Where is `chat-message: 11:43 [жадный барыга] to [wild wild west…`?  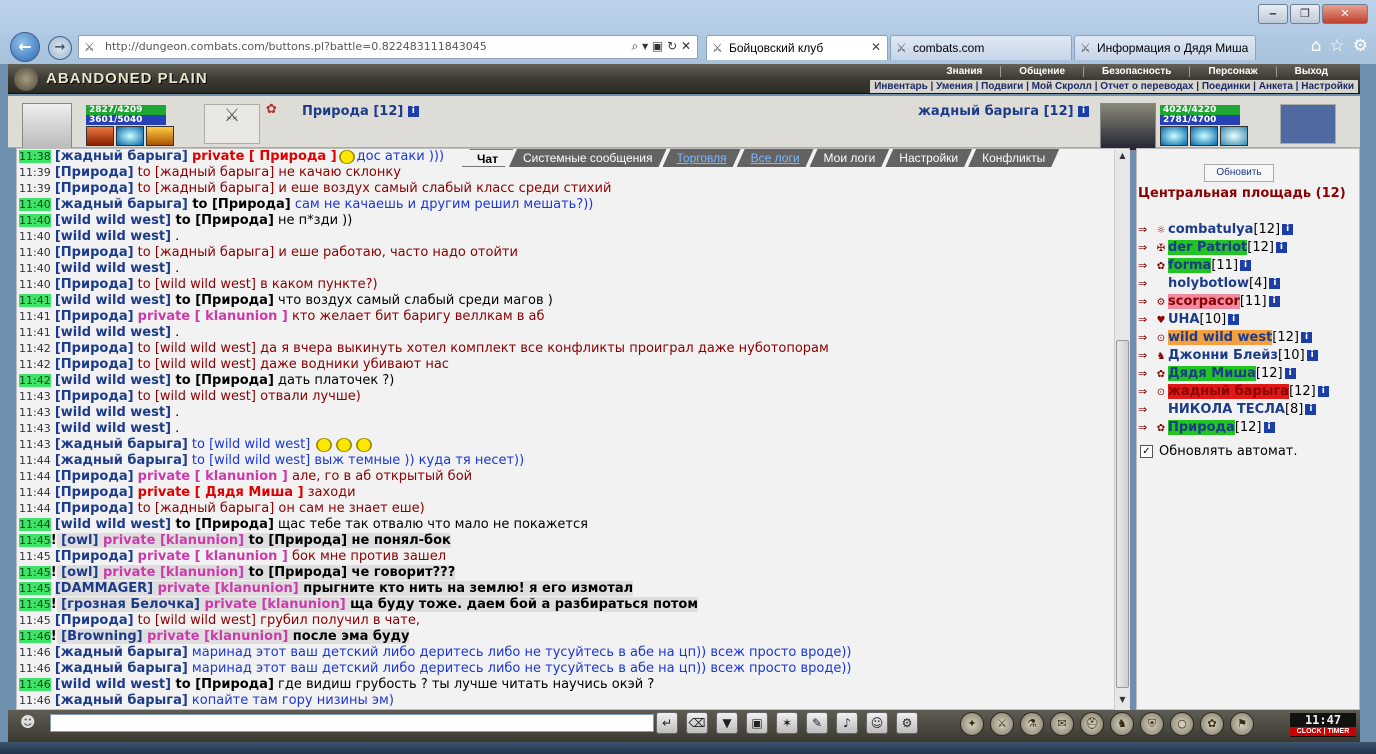 chat-message: 11:43 [жадный барыга] to [wild wild west… is located at coordinates (573, 445).